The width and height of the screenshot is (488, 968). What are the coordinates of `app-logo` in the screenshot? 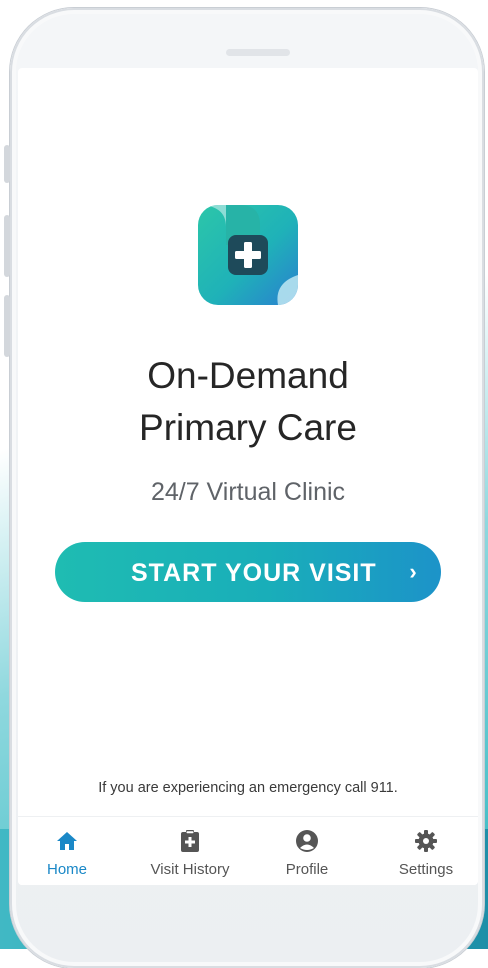 It's located at (248, 255).